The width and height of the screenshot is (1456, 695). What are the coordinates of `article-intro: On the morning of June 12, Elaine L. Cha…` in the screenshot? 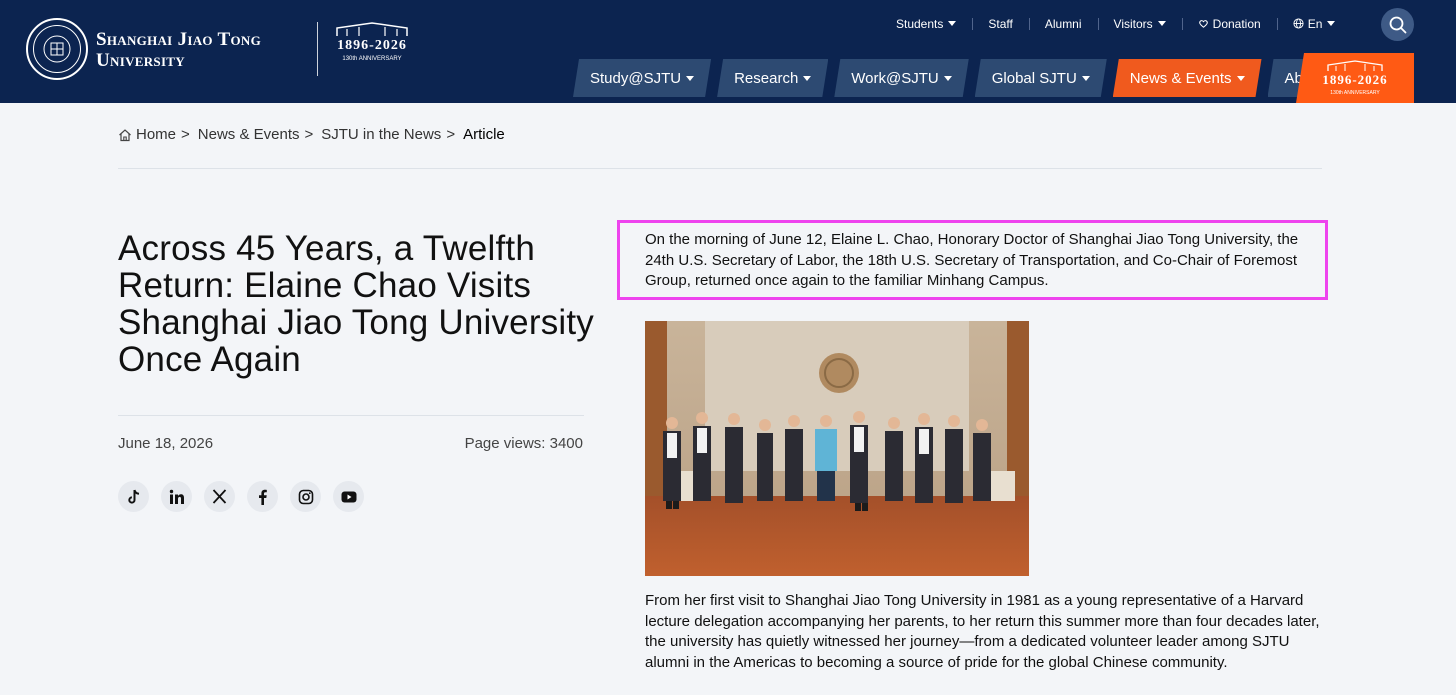 It's located at (972, 260).